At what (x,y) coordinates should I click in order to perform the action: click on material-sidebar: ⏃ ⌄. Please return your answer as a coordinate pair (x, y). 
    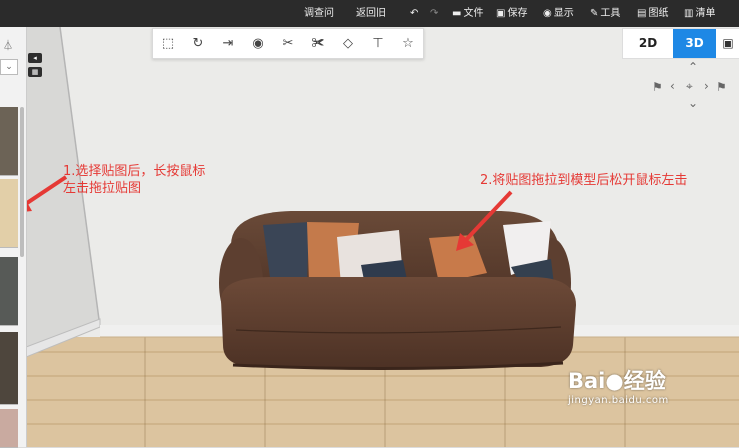
    Looking at the image, I should click on (13, 237).